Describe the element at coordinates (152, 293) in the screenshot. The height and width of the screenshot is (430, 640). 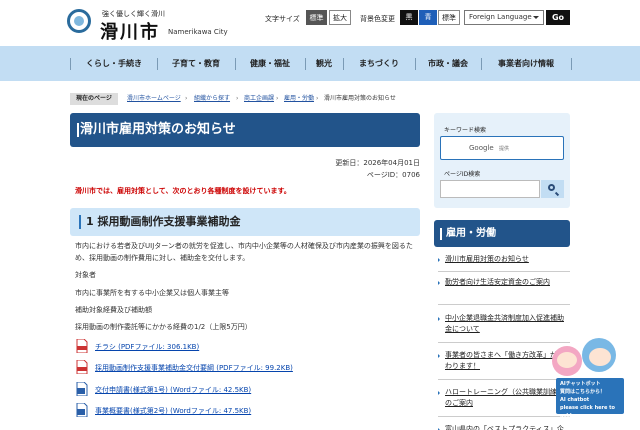
I see `eligibility-text: 市内に事業所を有する中小企業又は個人事業主等` at that location.